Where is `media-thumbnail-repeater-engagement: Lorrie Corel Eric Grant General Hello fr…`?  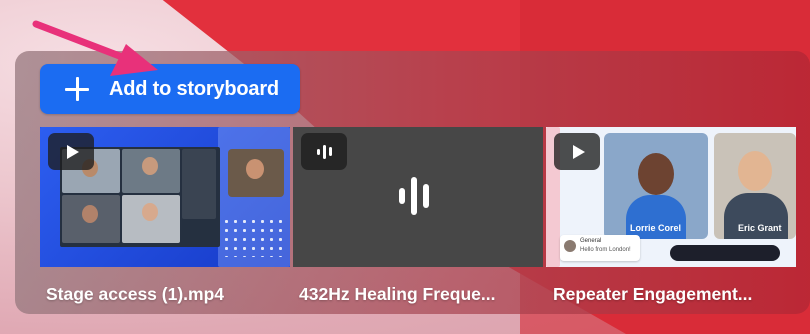 media-thumbnail-repeater-engagement: Lorrie Corel Eric Grant General Hello fr… is located at coordinates (671, 197).